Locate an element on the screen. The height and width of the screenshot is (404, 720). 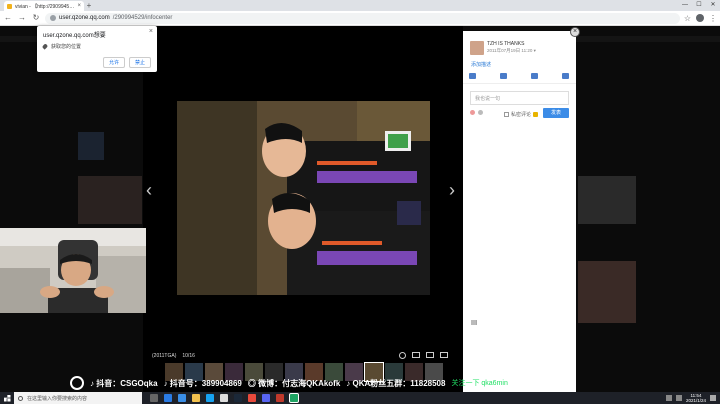
next-photo-button: › is located at coordinates (452, 190).